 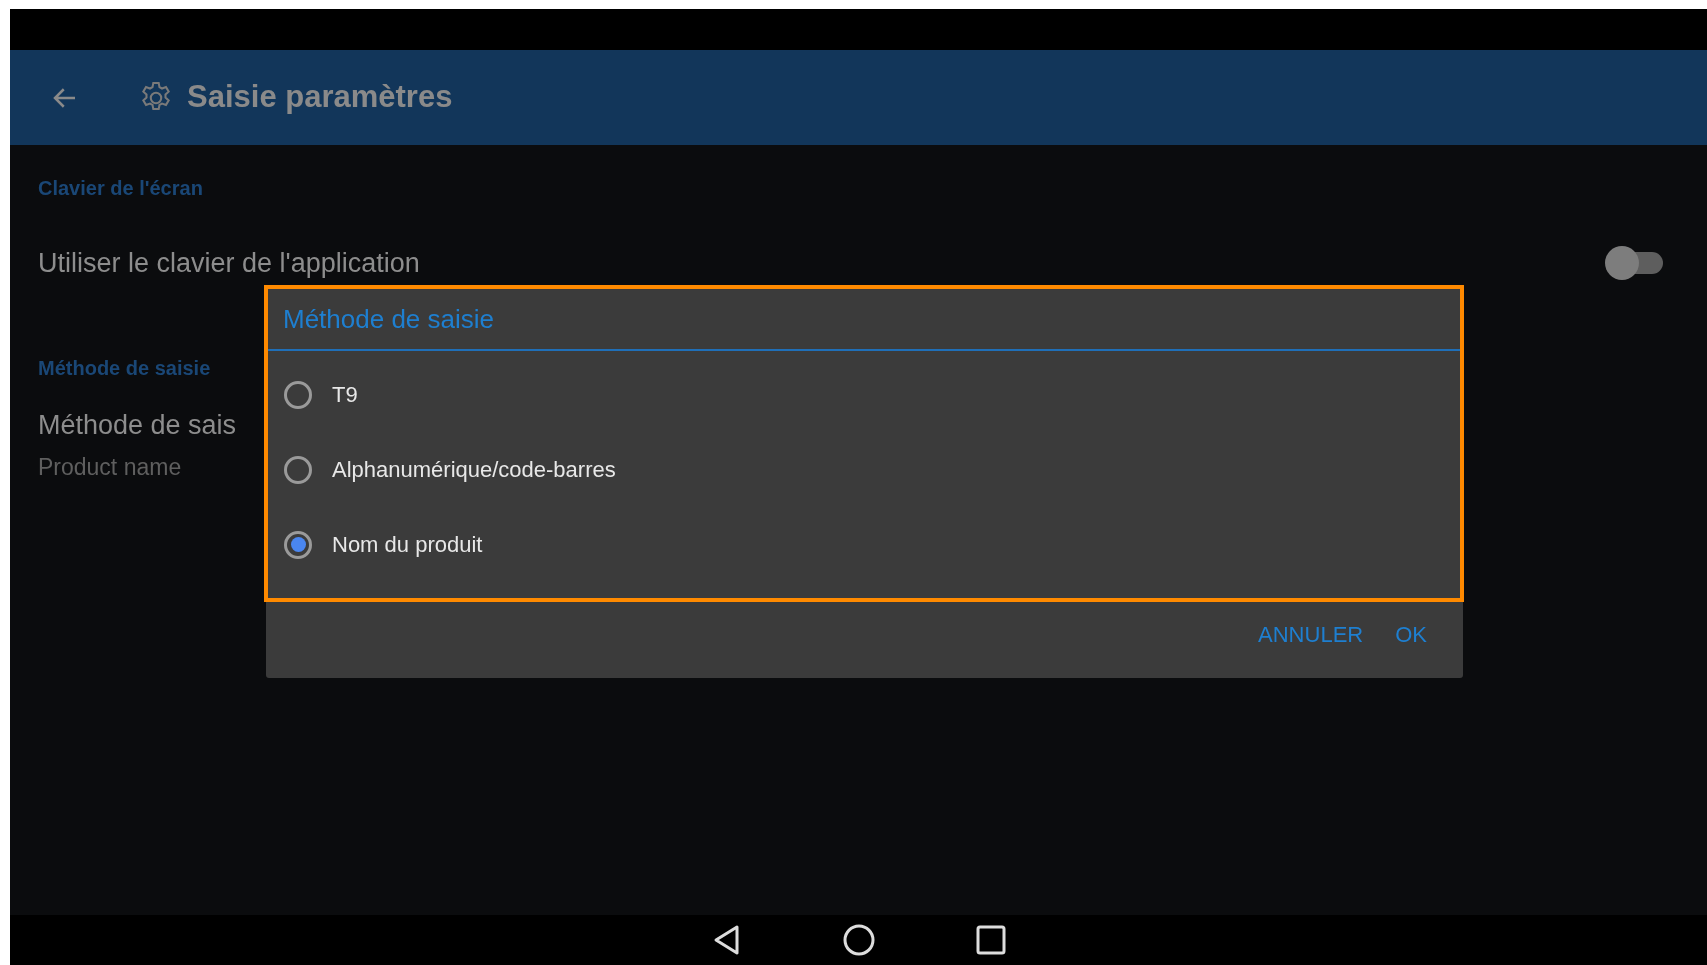 What do you see at coordinates (858, 940) in the screenshot?
I see `home-nav-icon` at bounding box center [858, 940].